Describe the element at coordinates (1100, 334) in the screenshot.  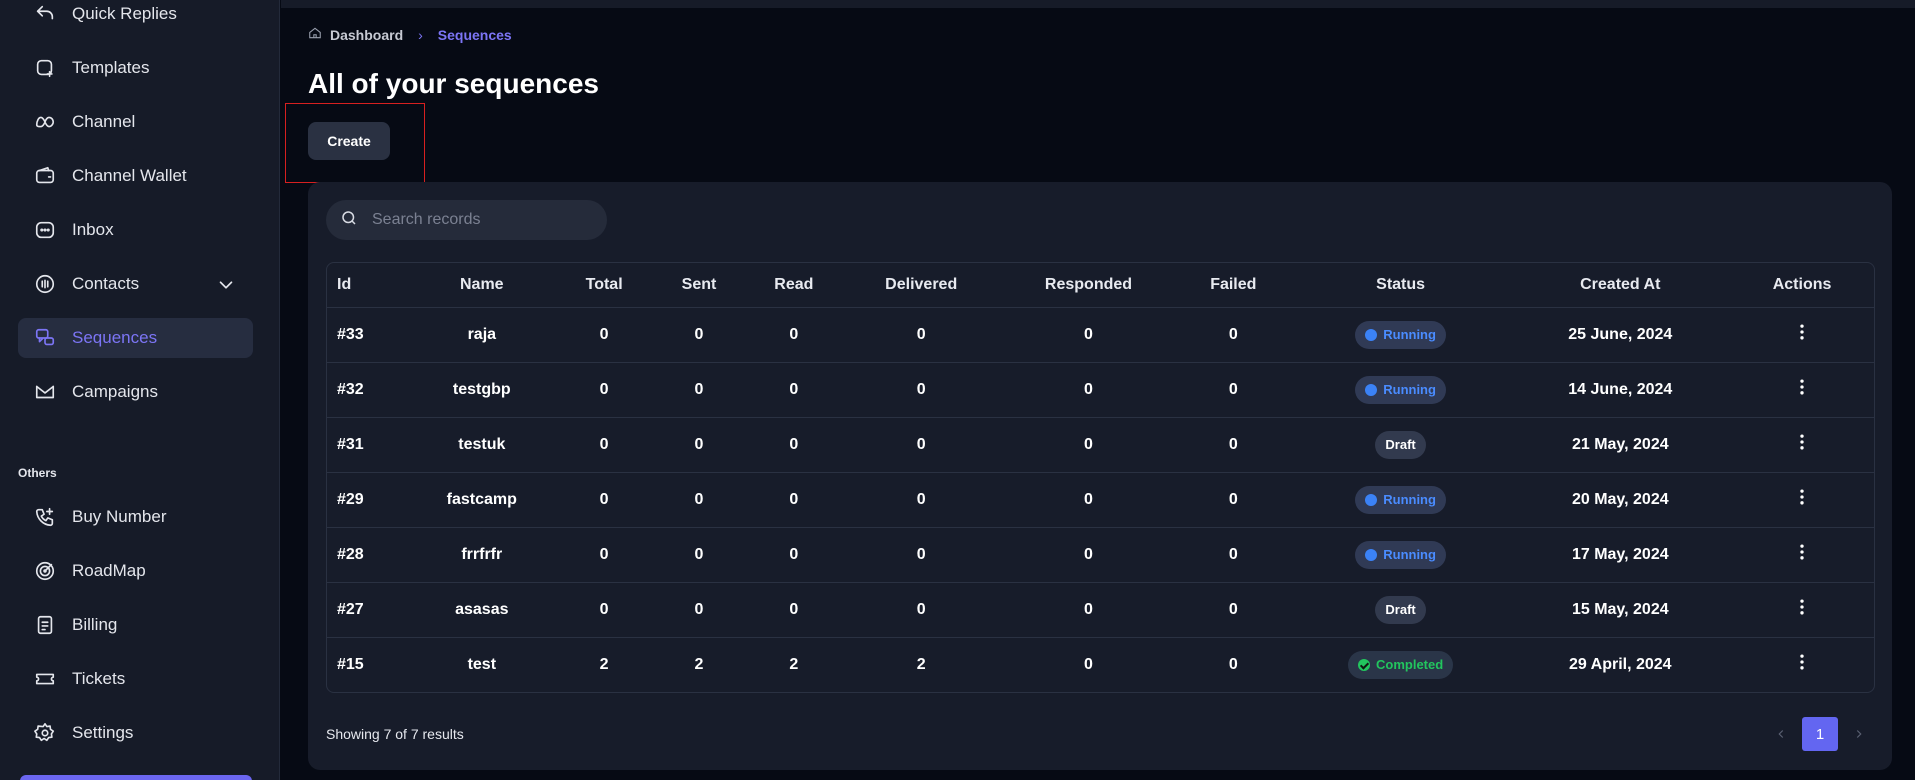
I see `table-row: #33 raja 0 0 0 0 0 0 Running 25 June, 2024` at that location.